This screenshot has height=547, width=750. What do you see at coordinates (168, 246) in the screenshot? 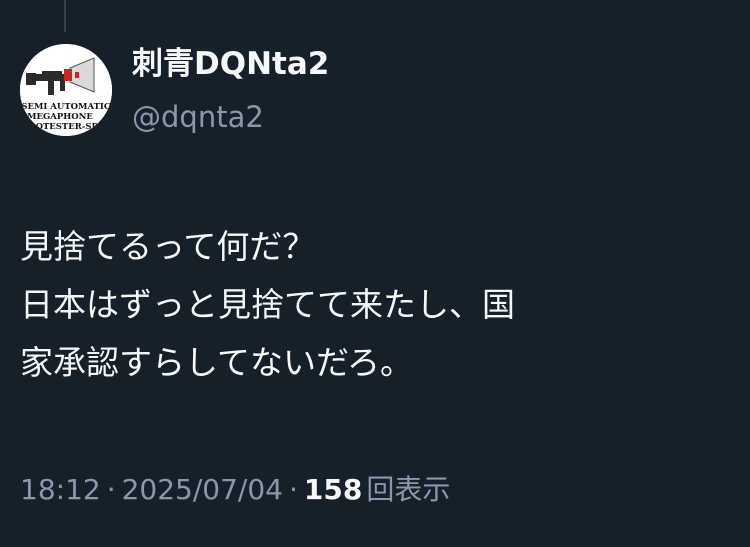
I see `tweet-text-line: 見捨てるって何だ？` at bounding box center [168, 246].